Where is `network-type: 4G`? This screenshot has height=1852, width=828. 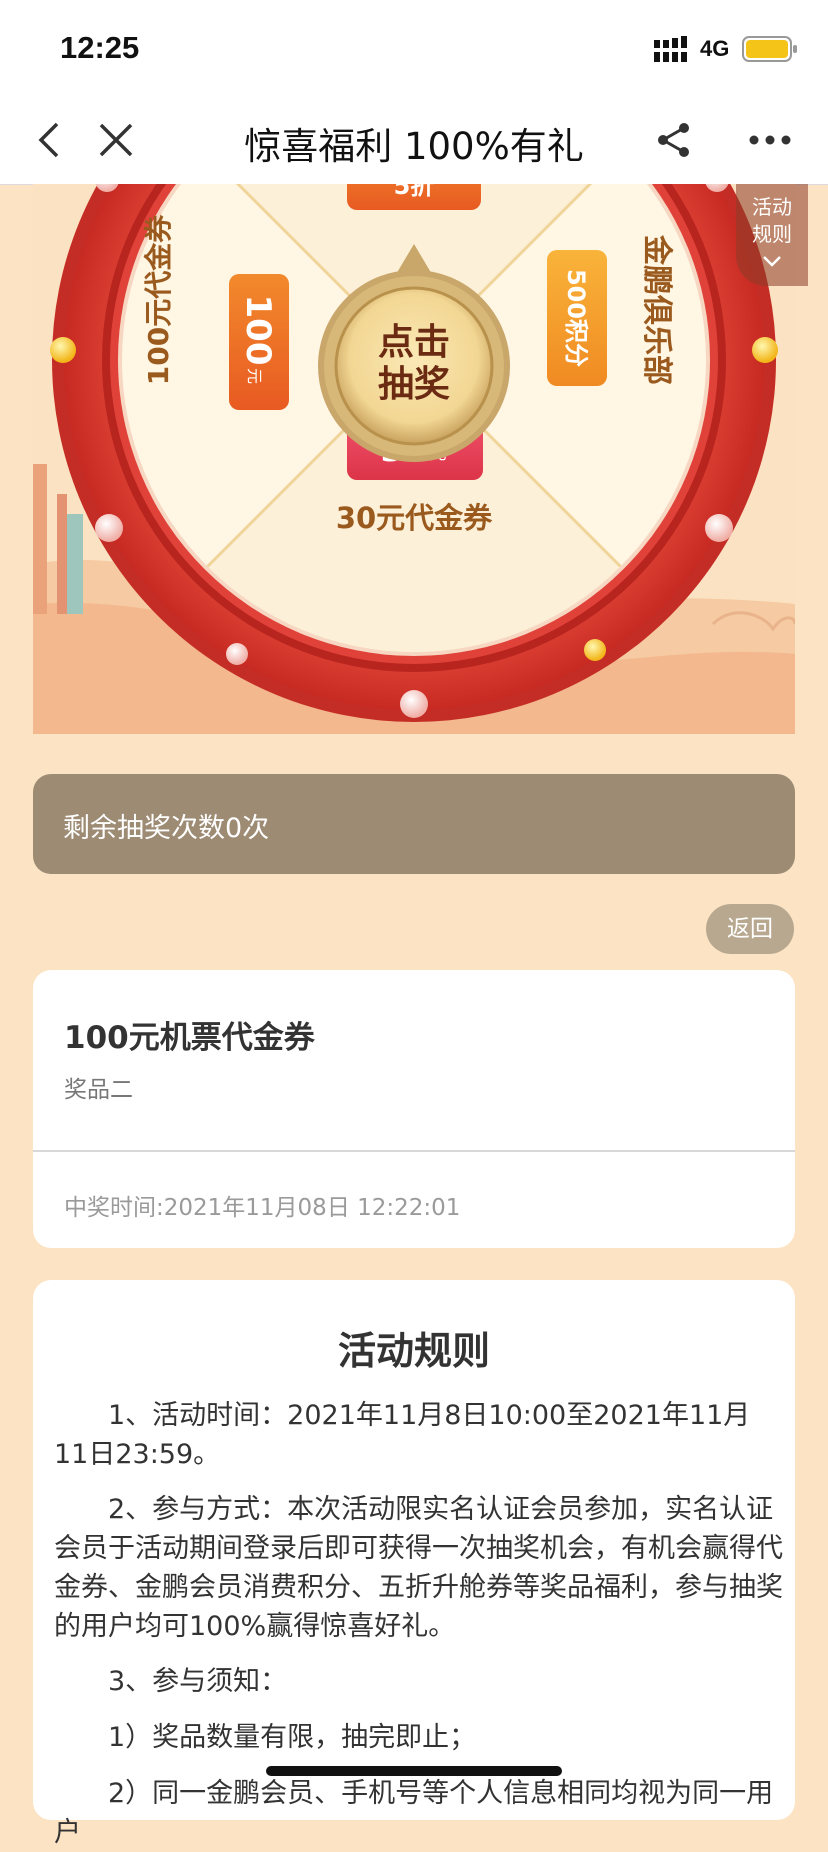 network-type: 4G is located at coordinates (715, 48).